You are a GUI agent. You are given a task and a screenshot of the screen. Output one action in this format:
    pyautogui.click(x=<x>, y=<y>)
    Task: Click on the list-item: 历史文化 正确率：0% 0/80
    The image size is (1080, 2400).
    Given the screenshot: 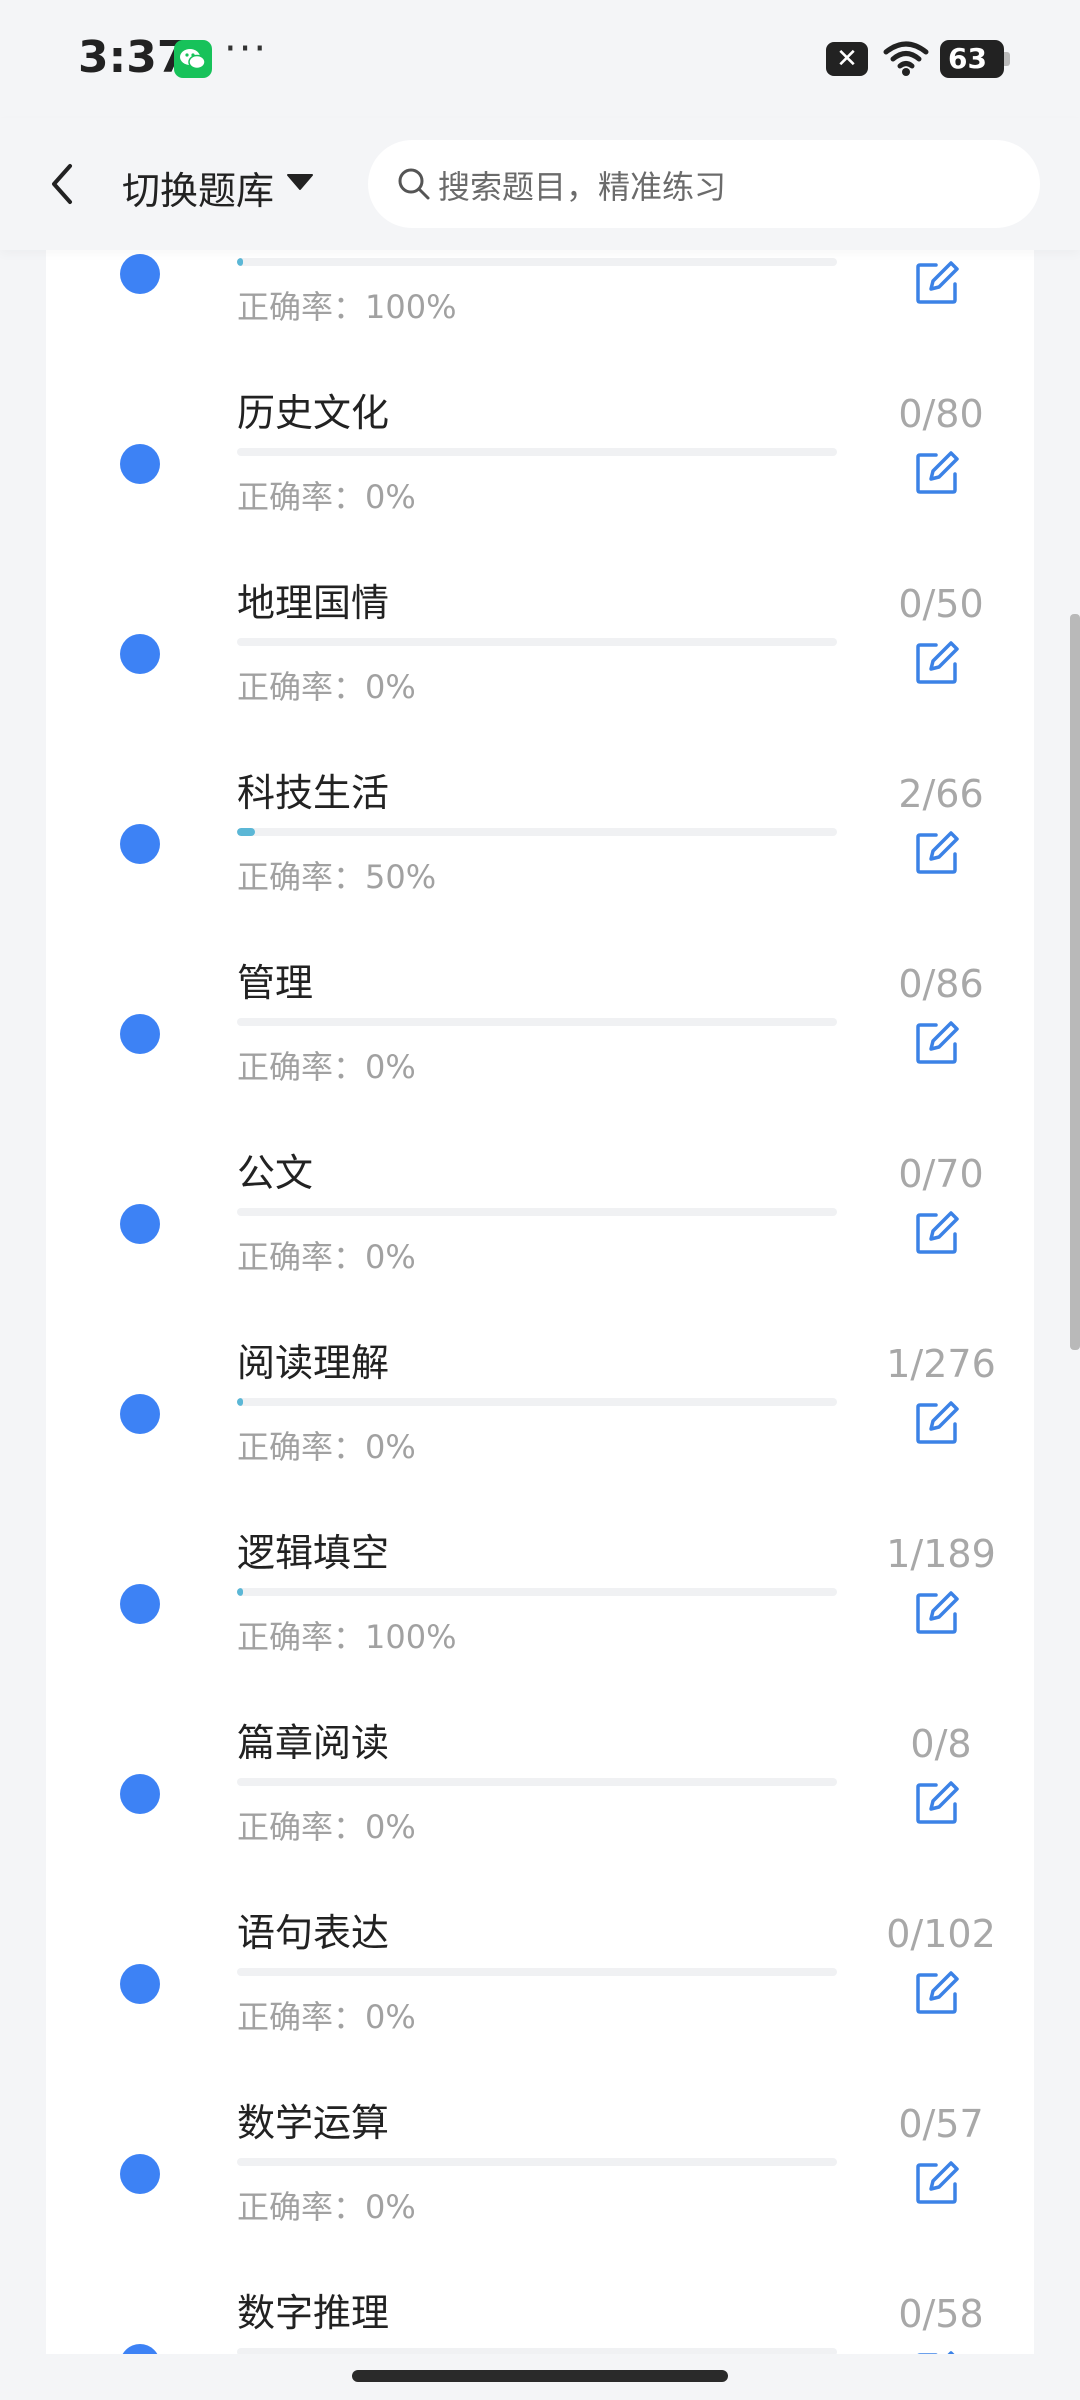 What is the action you would take?
    pyautogui.click(x=540, y=461)
    